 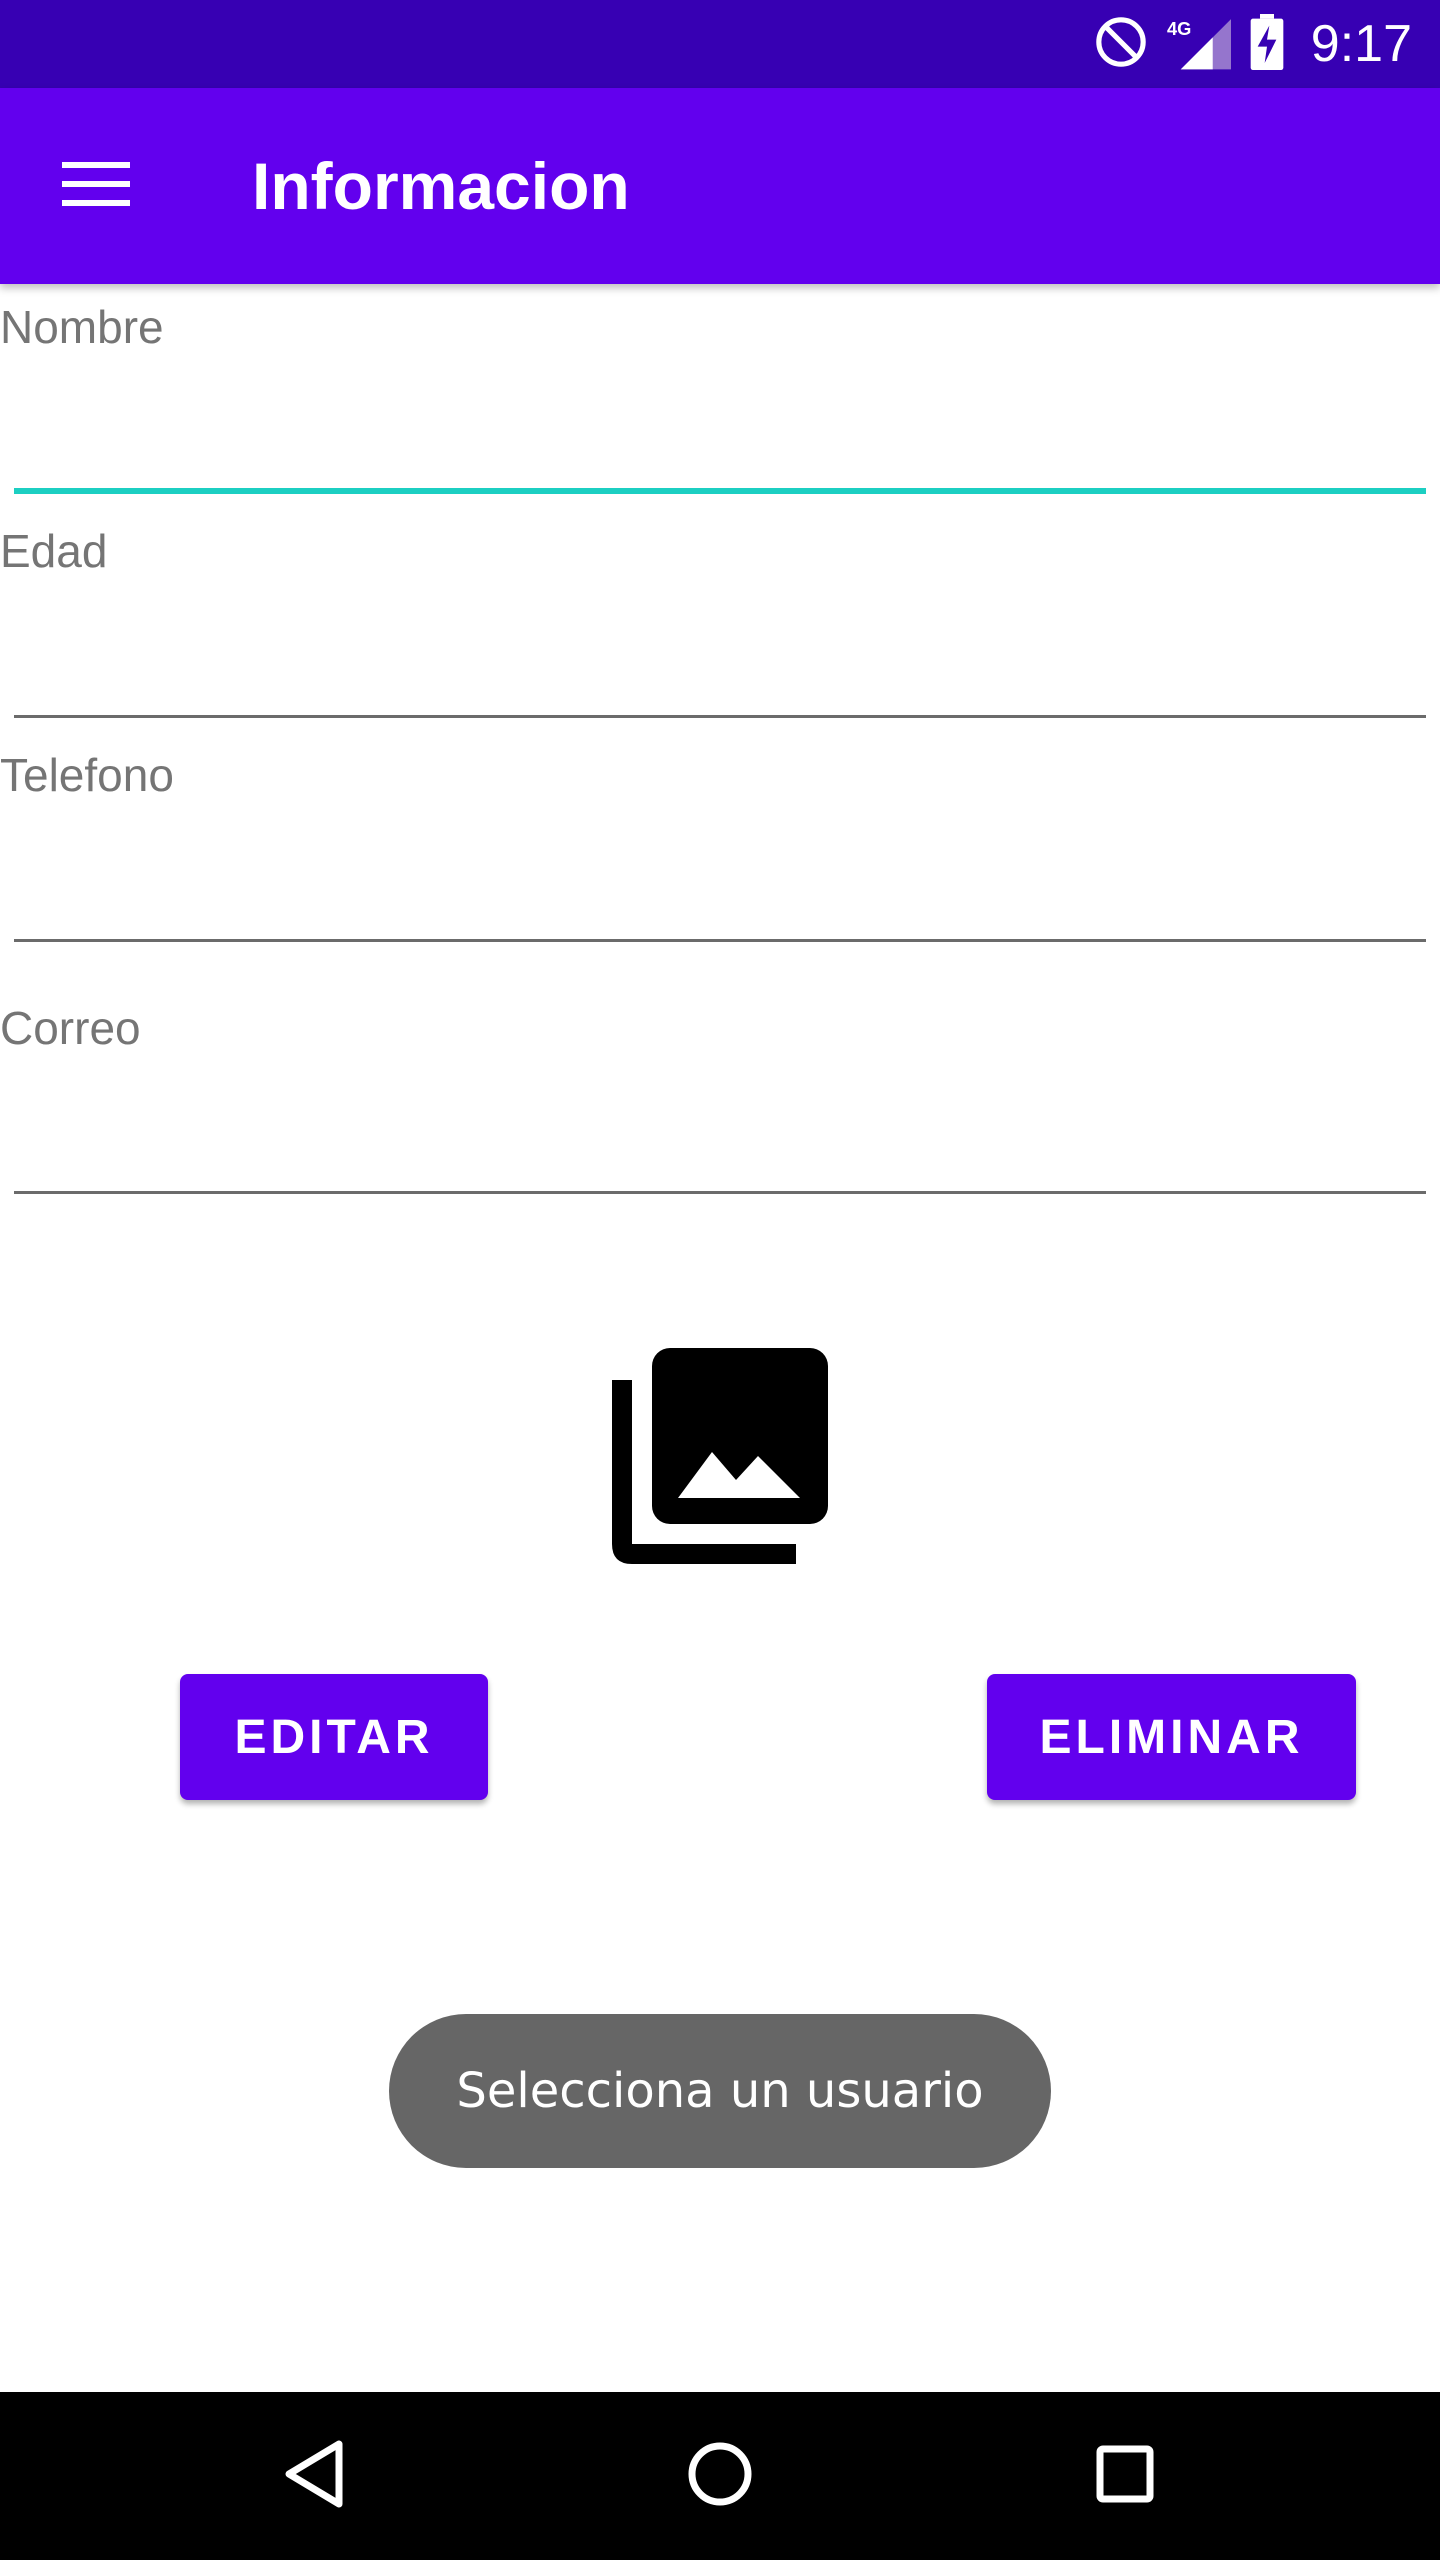 I want to click on nombre-label: Nombre, so click(x=82, y=327).